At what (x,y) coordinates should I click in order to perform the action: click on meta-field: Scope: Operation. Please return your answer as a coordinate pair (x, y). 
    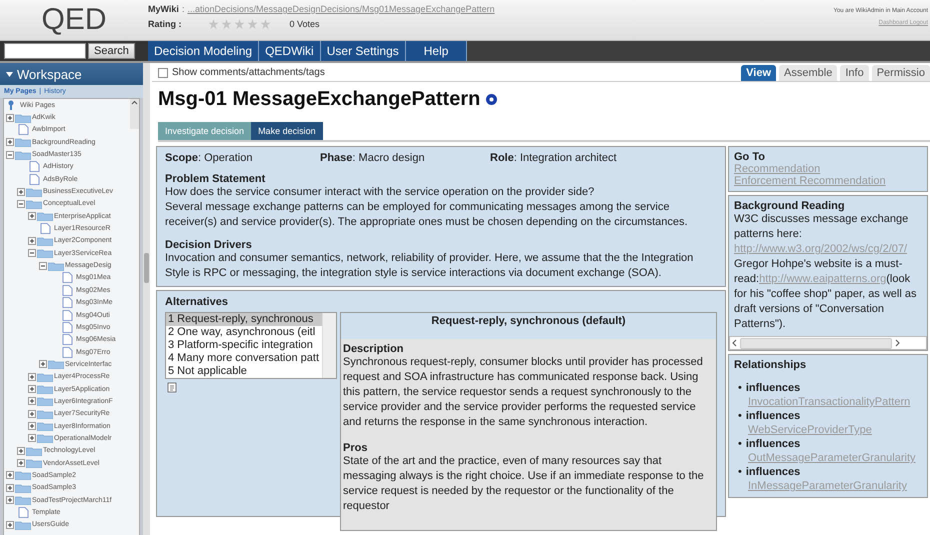
    Looking at the image, I should click on (242, 158).